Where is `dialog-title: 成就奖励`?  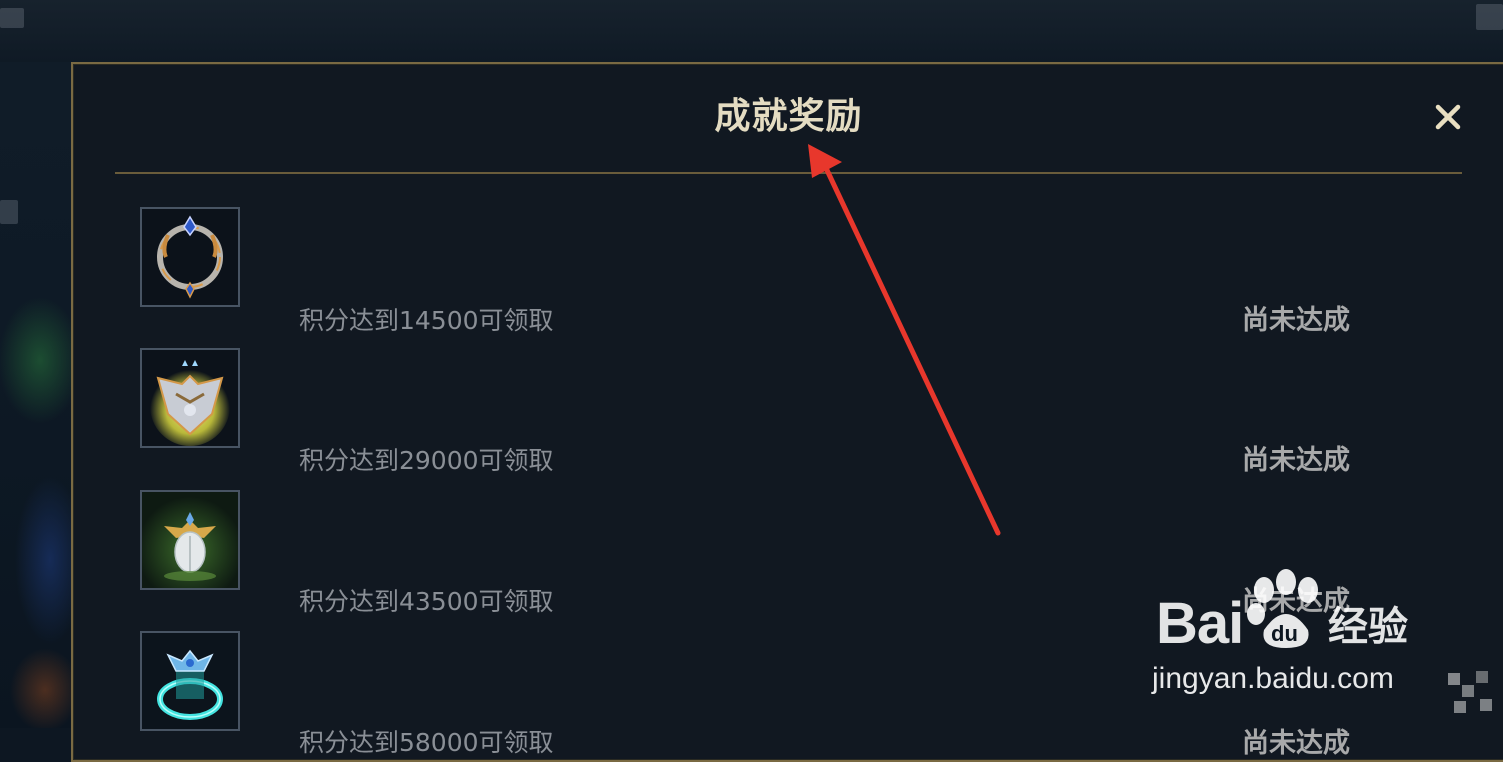
dialog-title: 成就奖励 is located at coordinates (788, 116).